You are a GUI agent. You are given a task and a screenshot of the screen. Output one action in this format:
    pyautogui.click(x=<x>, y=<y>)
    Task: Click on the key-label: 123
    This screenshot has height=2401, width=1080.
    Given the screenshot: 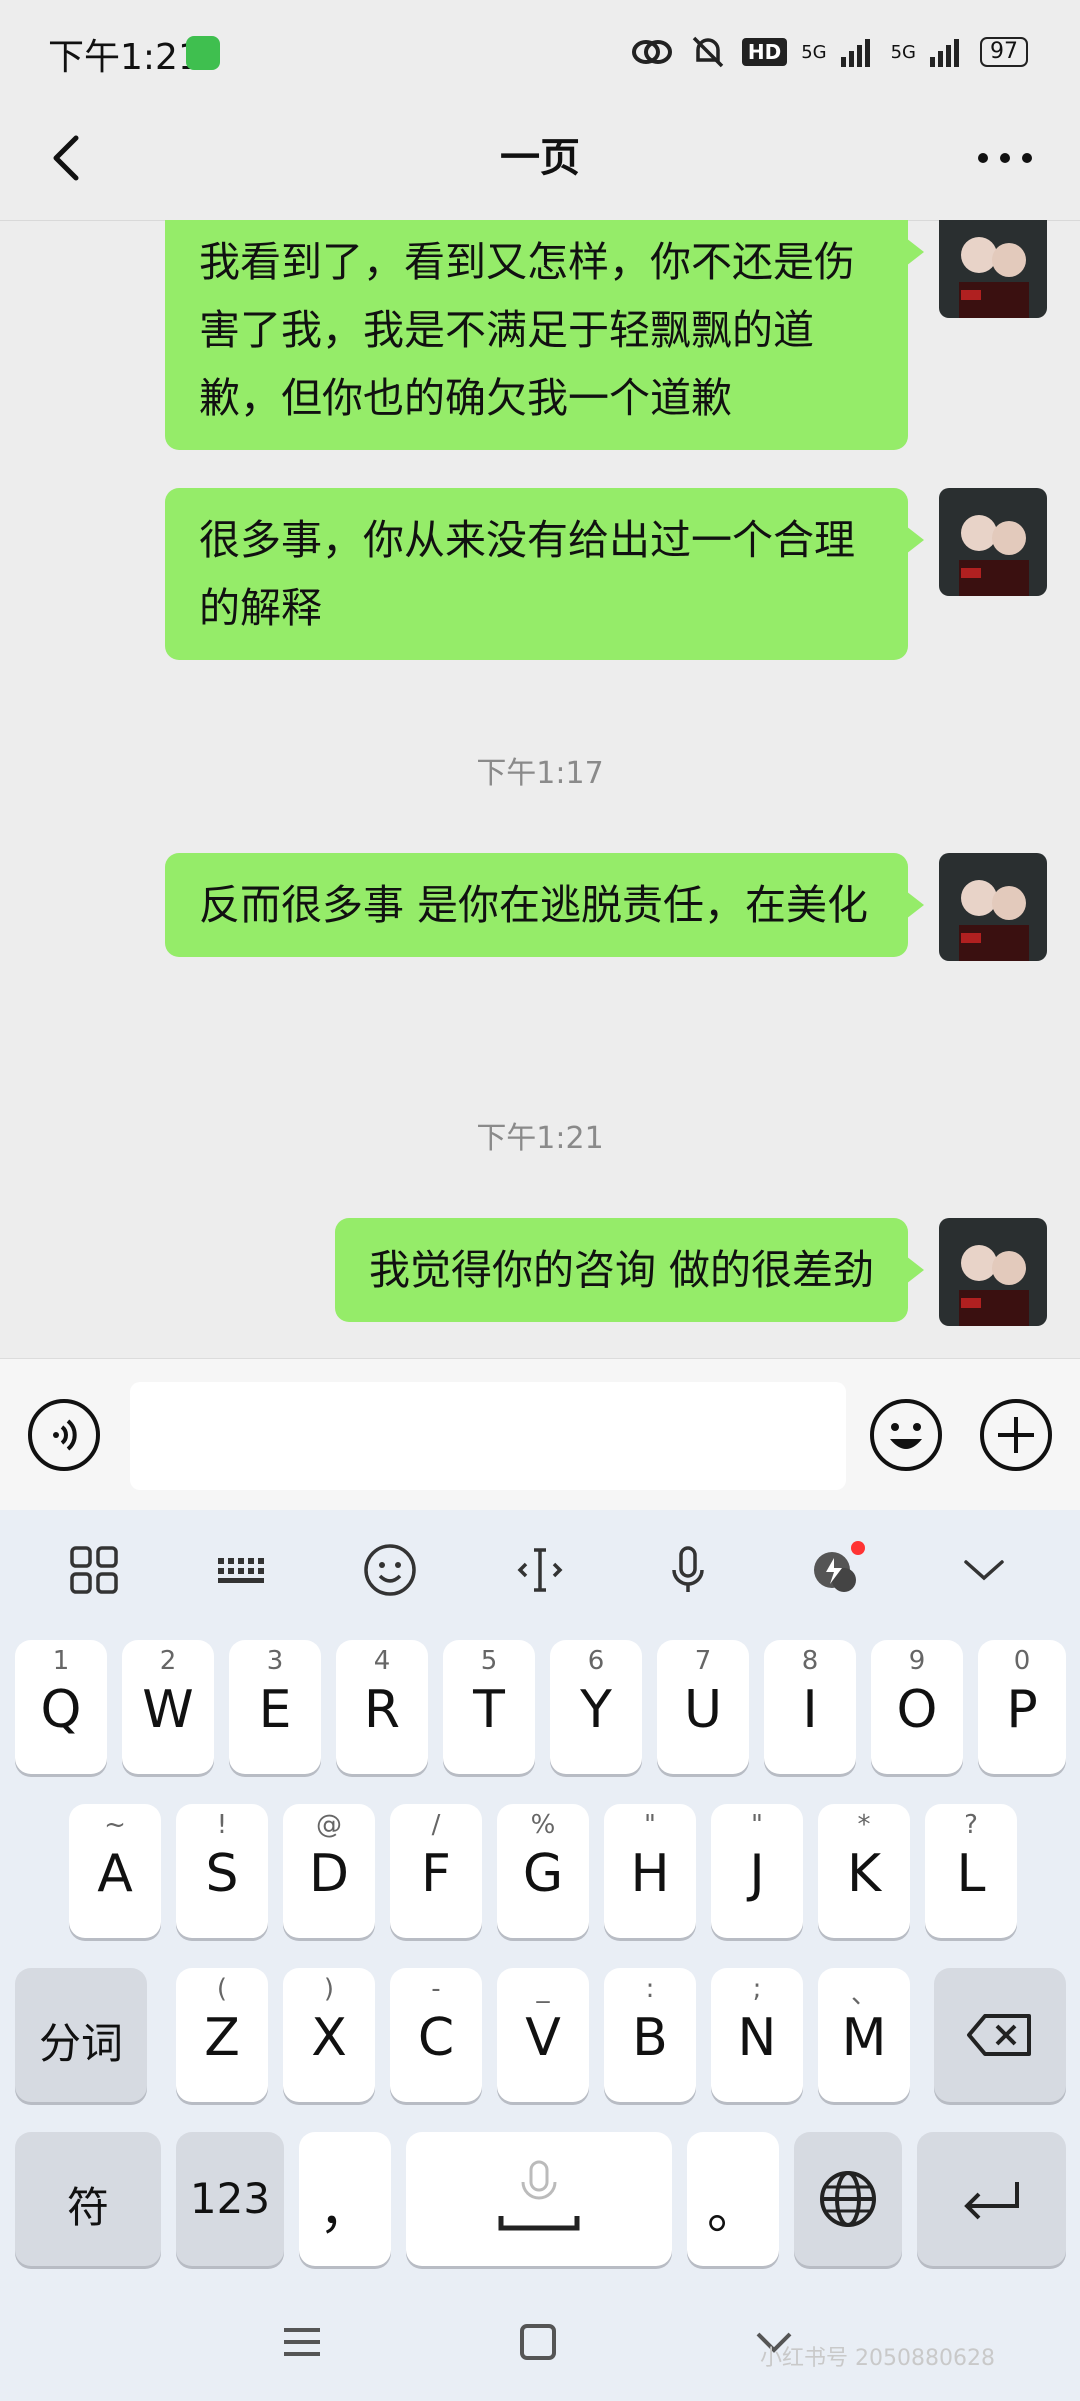 What is the action you would take?
    pyautogui.click(x=230, y=2198)
    